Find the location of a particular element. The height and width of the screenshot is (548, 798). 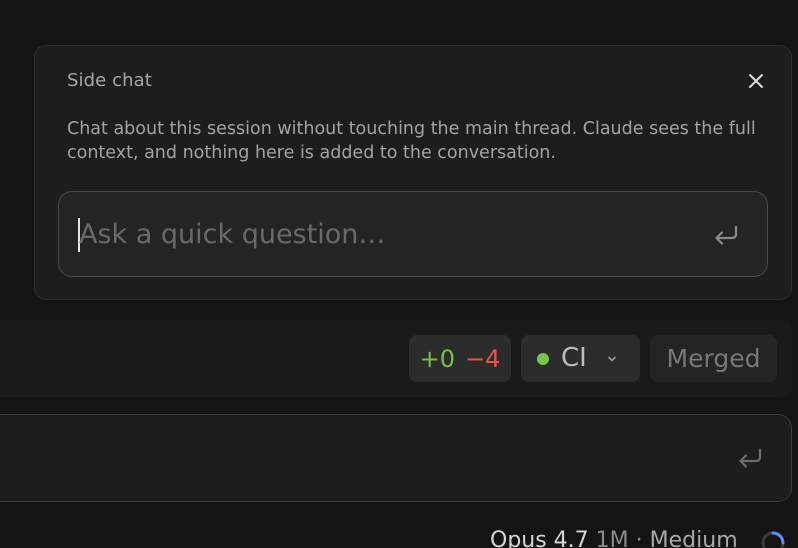

quick-question-input is located at coordinates (379, 234).